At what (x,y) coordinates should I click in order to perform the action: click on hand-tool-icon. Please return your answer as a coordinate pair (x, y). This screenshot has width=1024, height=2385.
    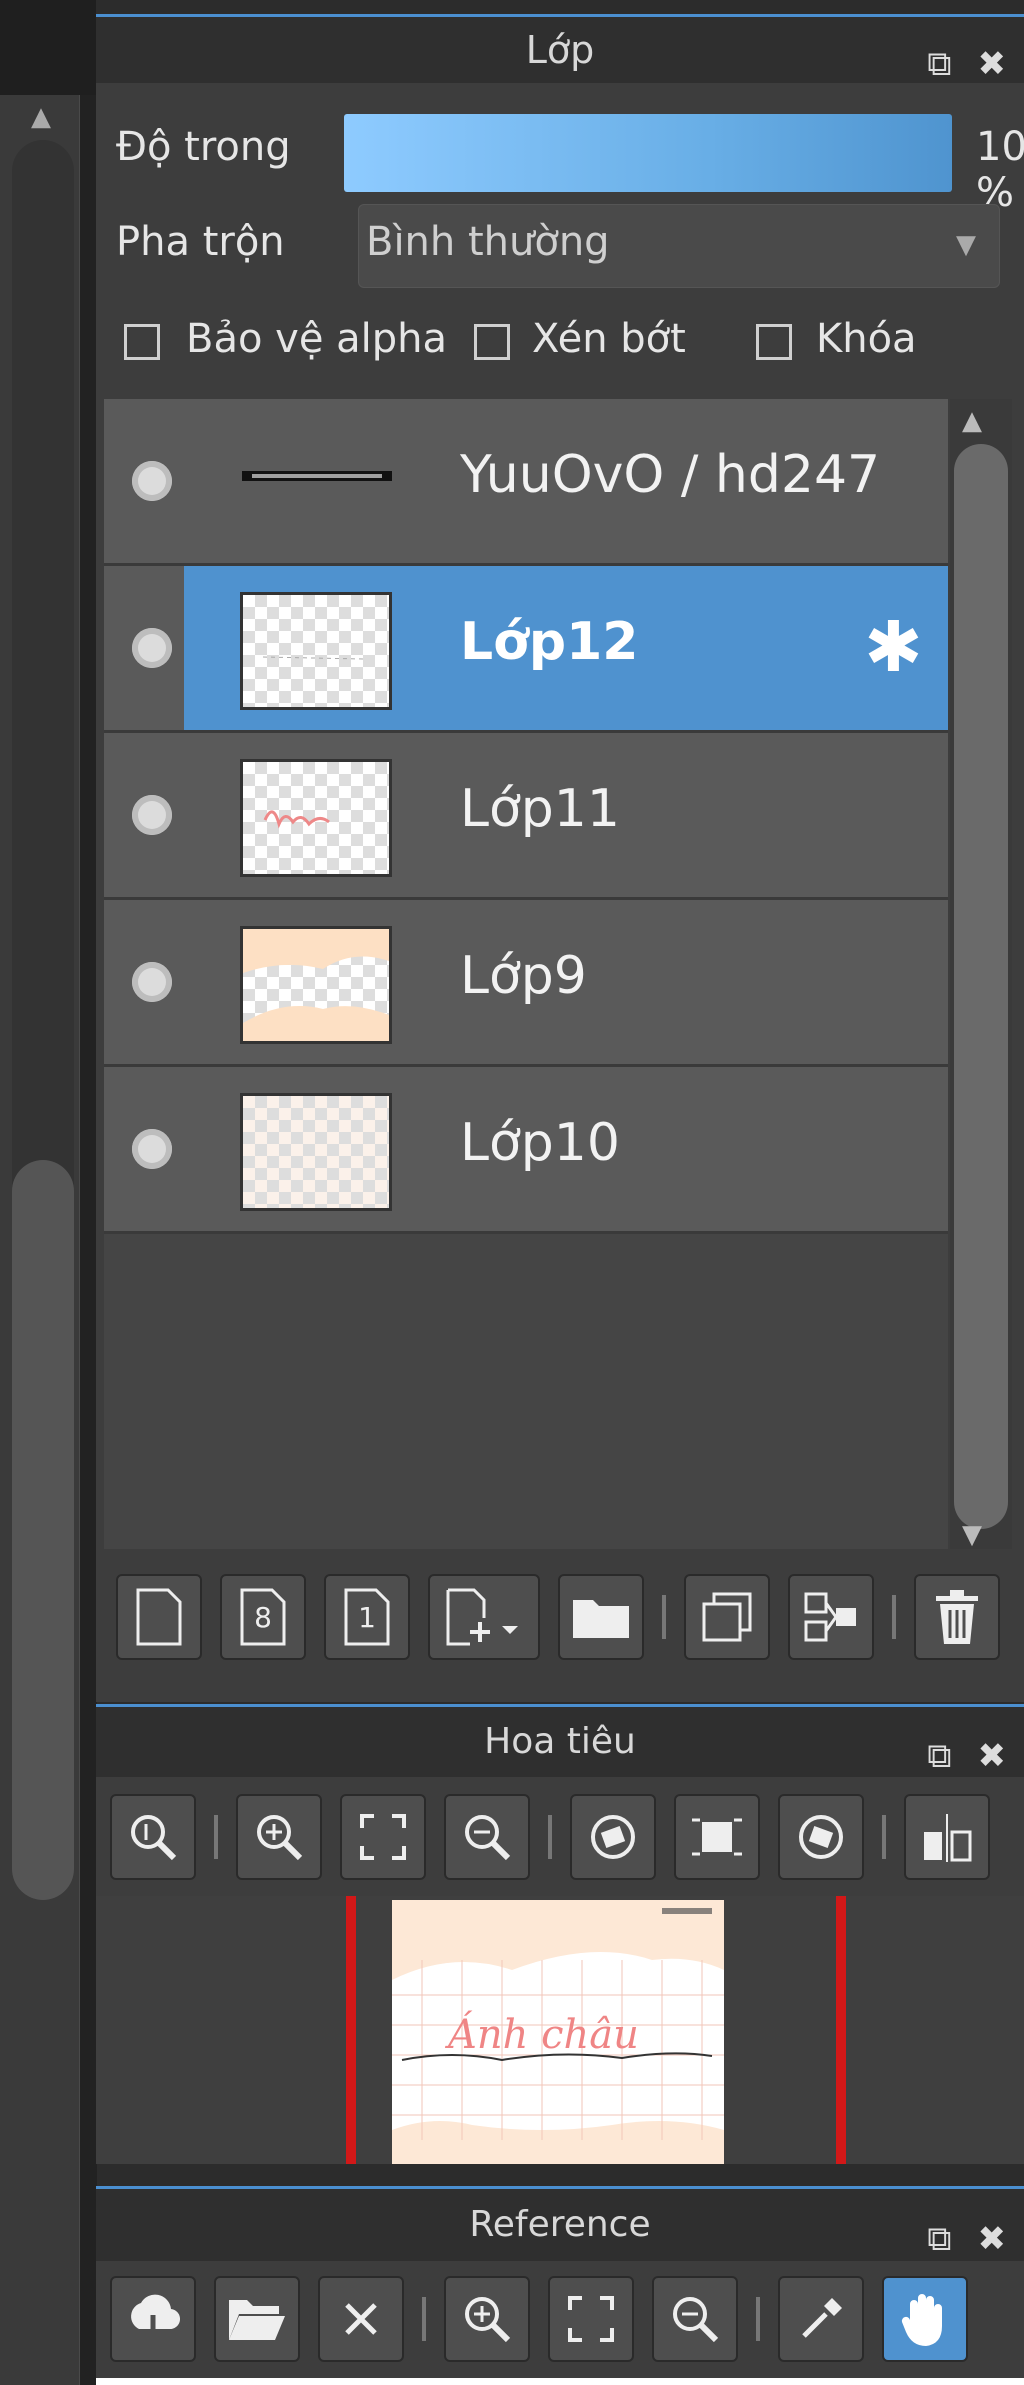
    Looking at the image, I should click on (925, 2319).